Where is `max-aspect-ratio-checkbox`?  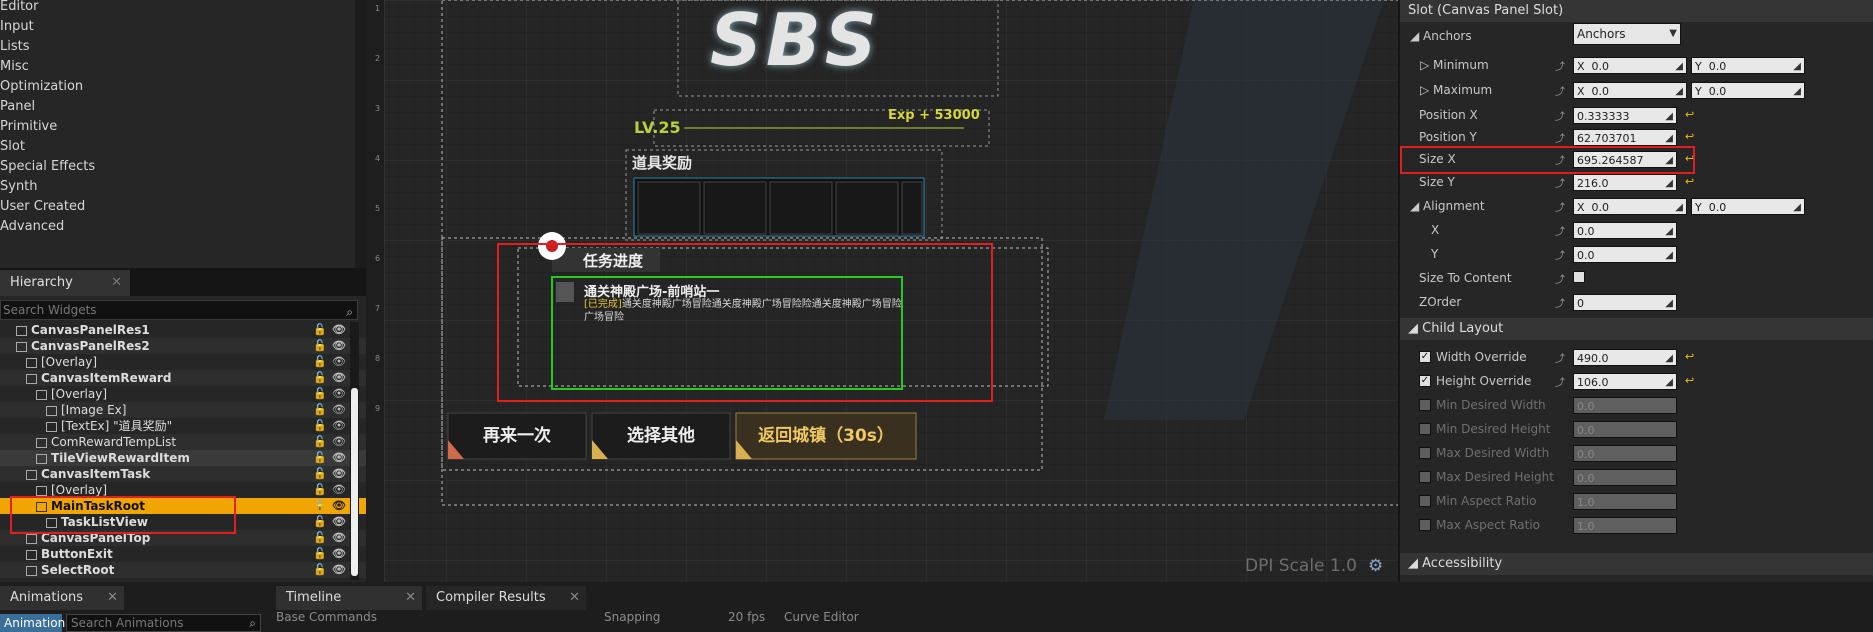 max-aspect-ratio-checkbox is located at coordinates (1425, 525).